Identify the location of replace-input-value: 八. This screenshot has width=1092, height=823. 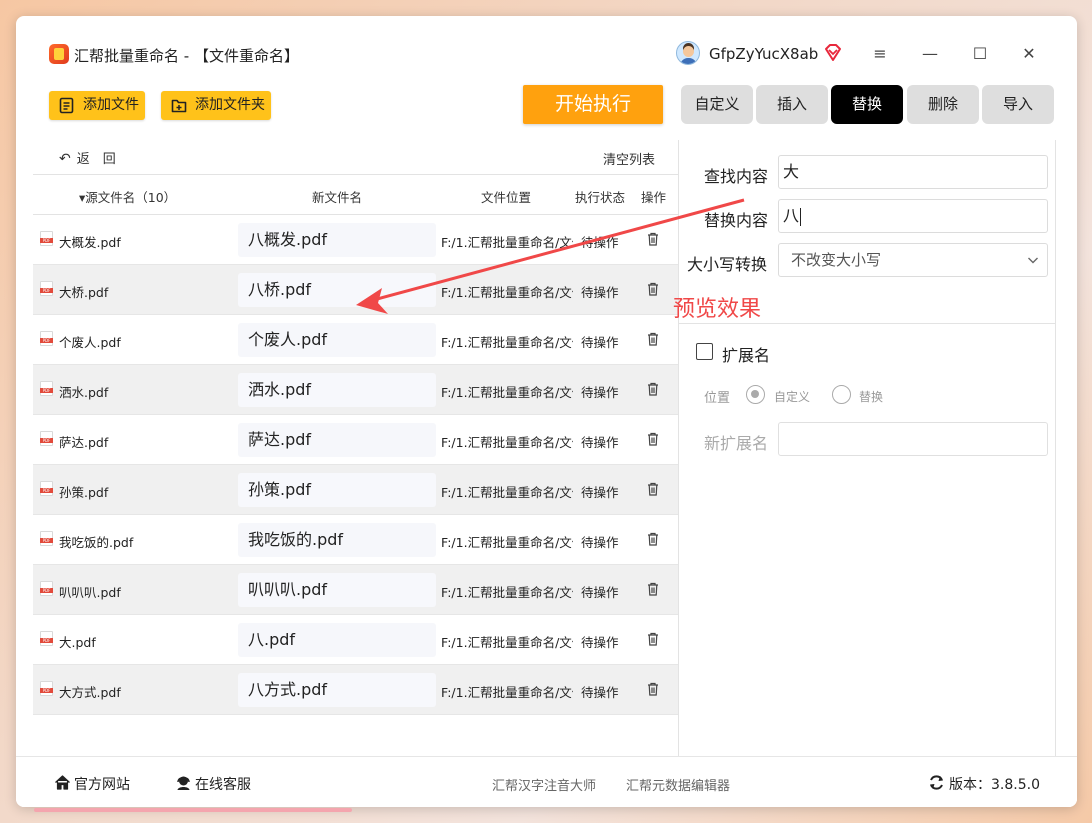
(791, 215).